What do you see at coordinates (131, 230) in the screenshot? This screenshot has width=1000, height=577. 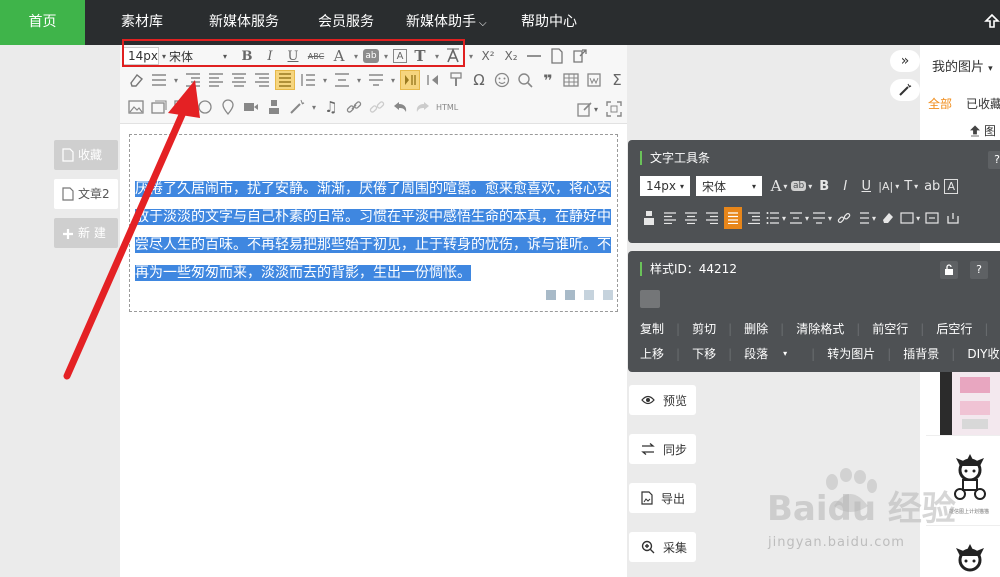 I see `annotation-arrow` at bounding box center [131, 230].